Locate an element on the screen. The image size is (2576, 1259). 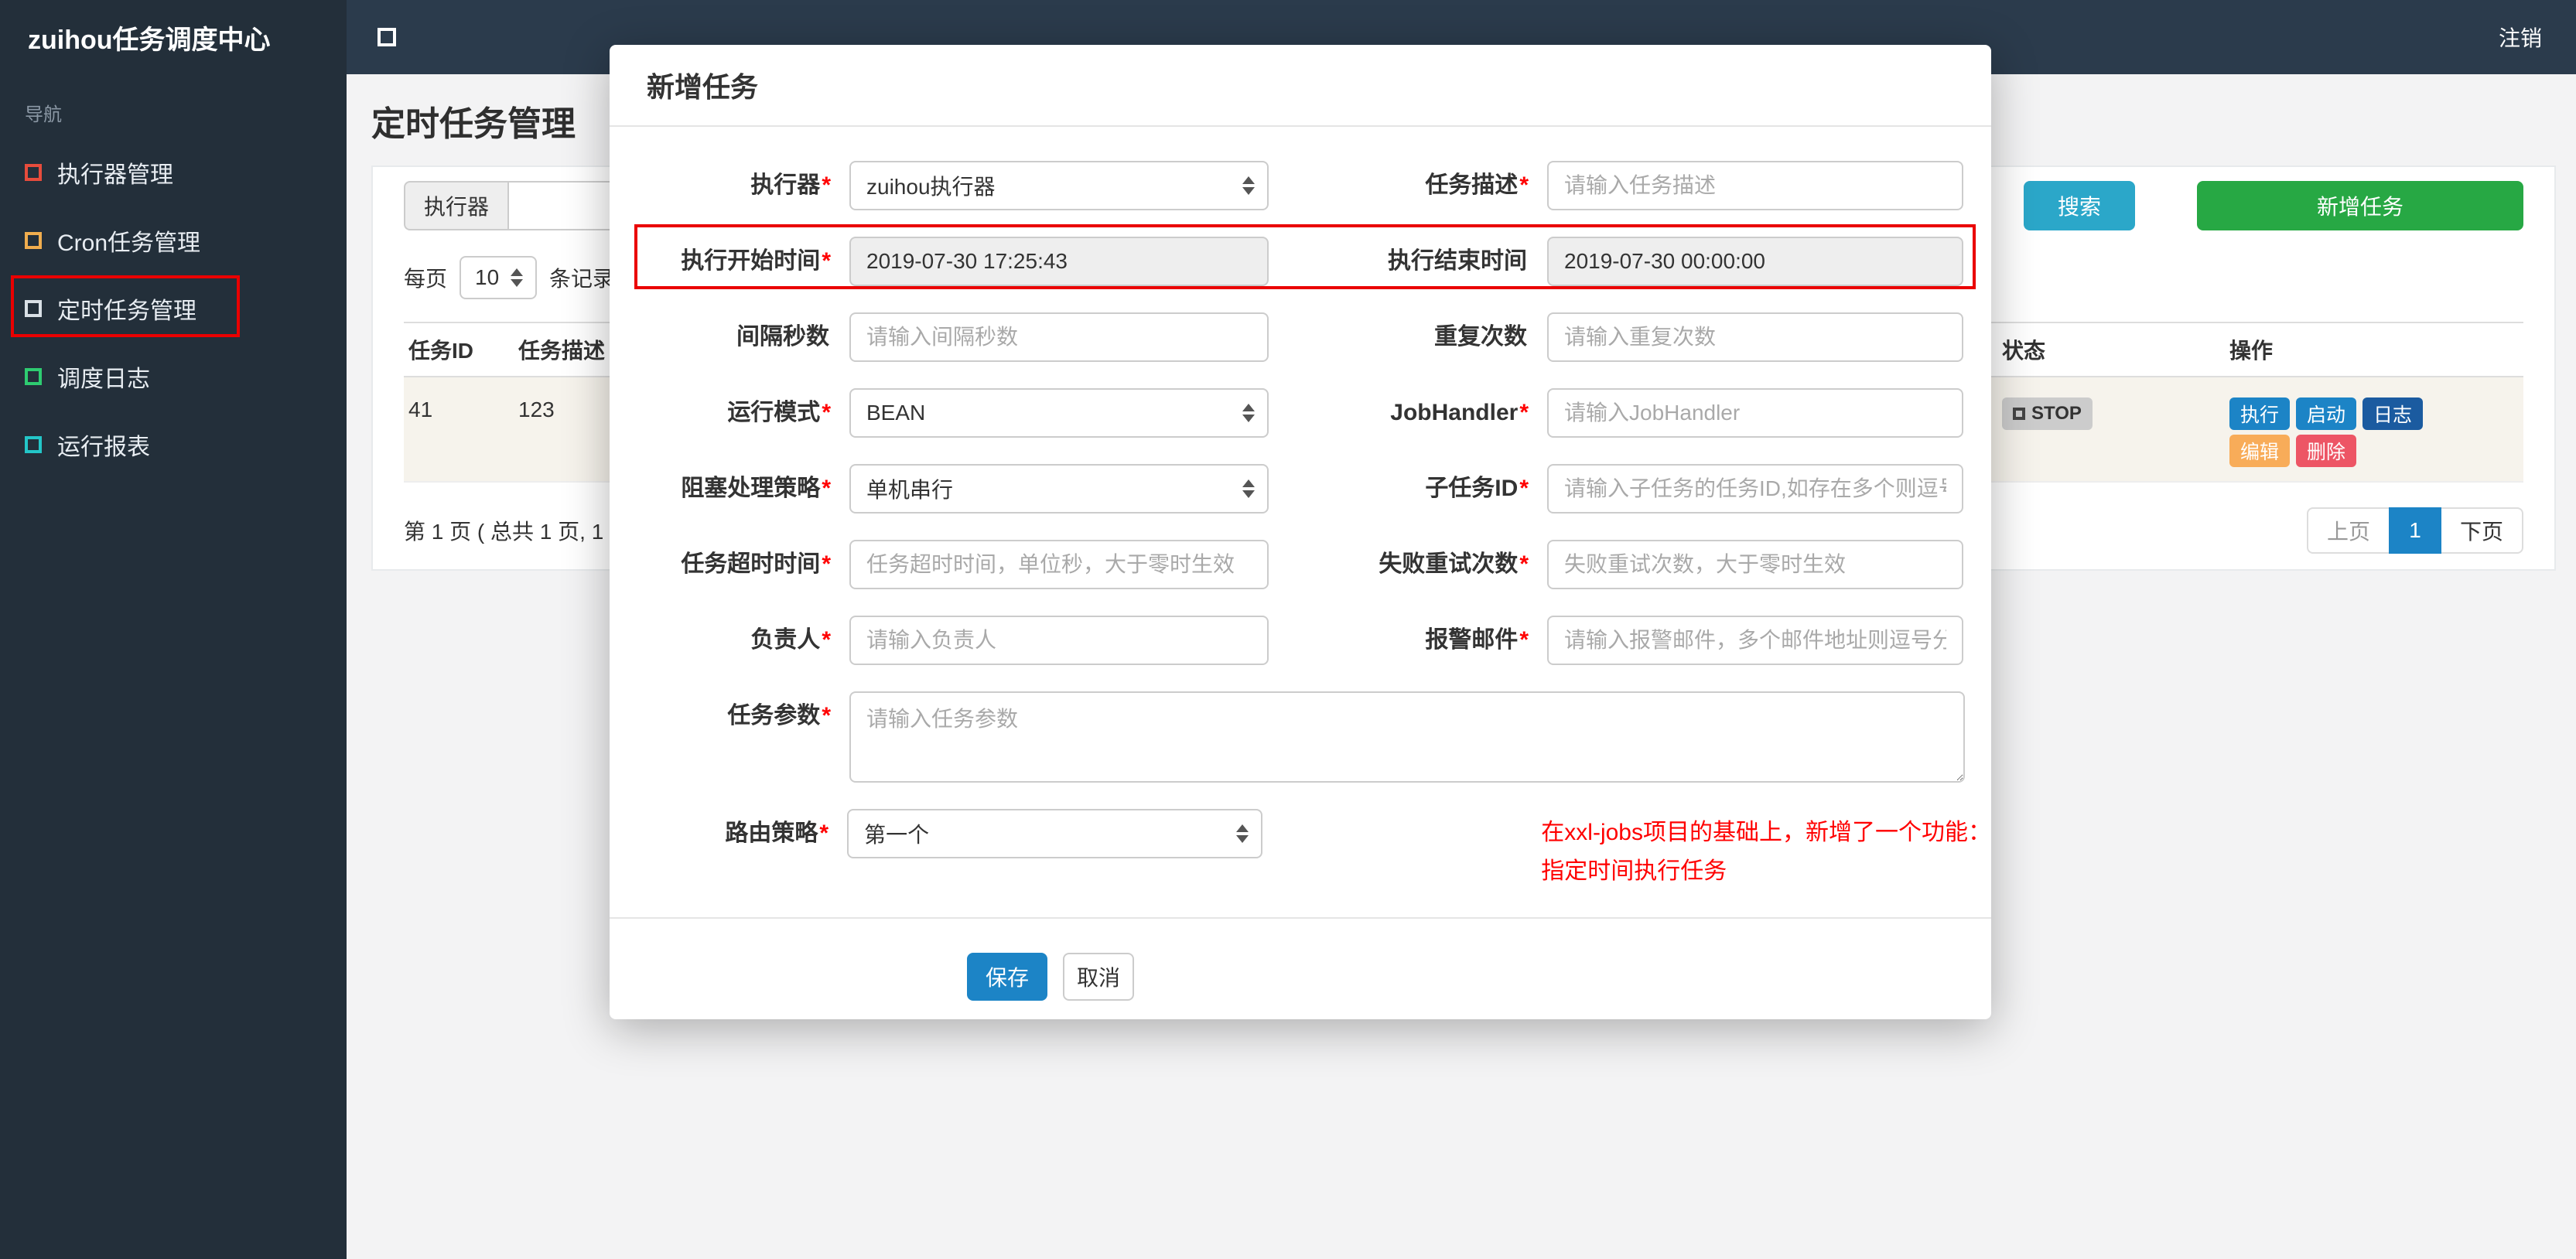
save-button: 保存 is located at coordinates (1007, 977).